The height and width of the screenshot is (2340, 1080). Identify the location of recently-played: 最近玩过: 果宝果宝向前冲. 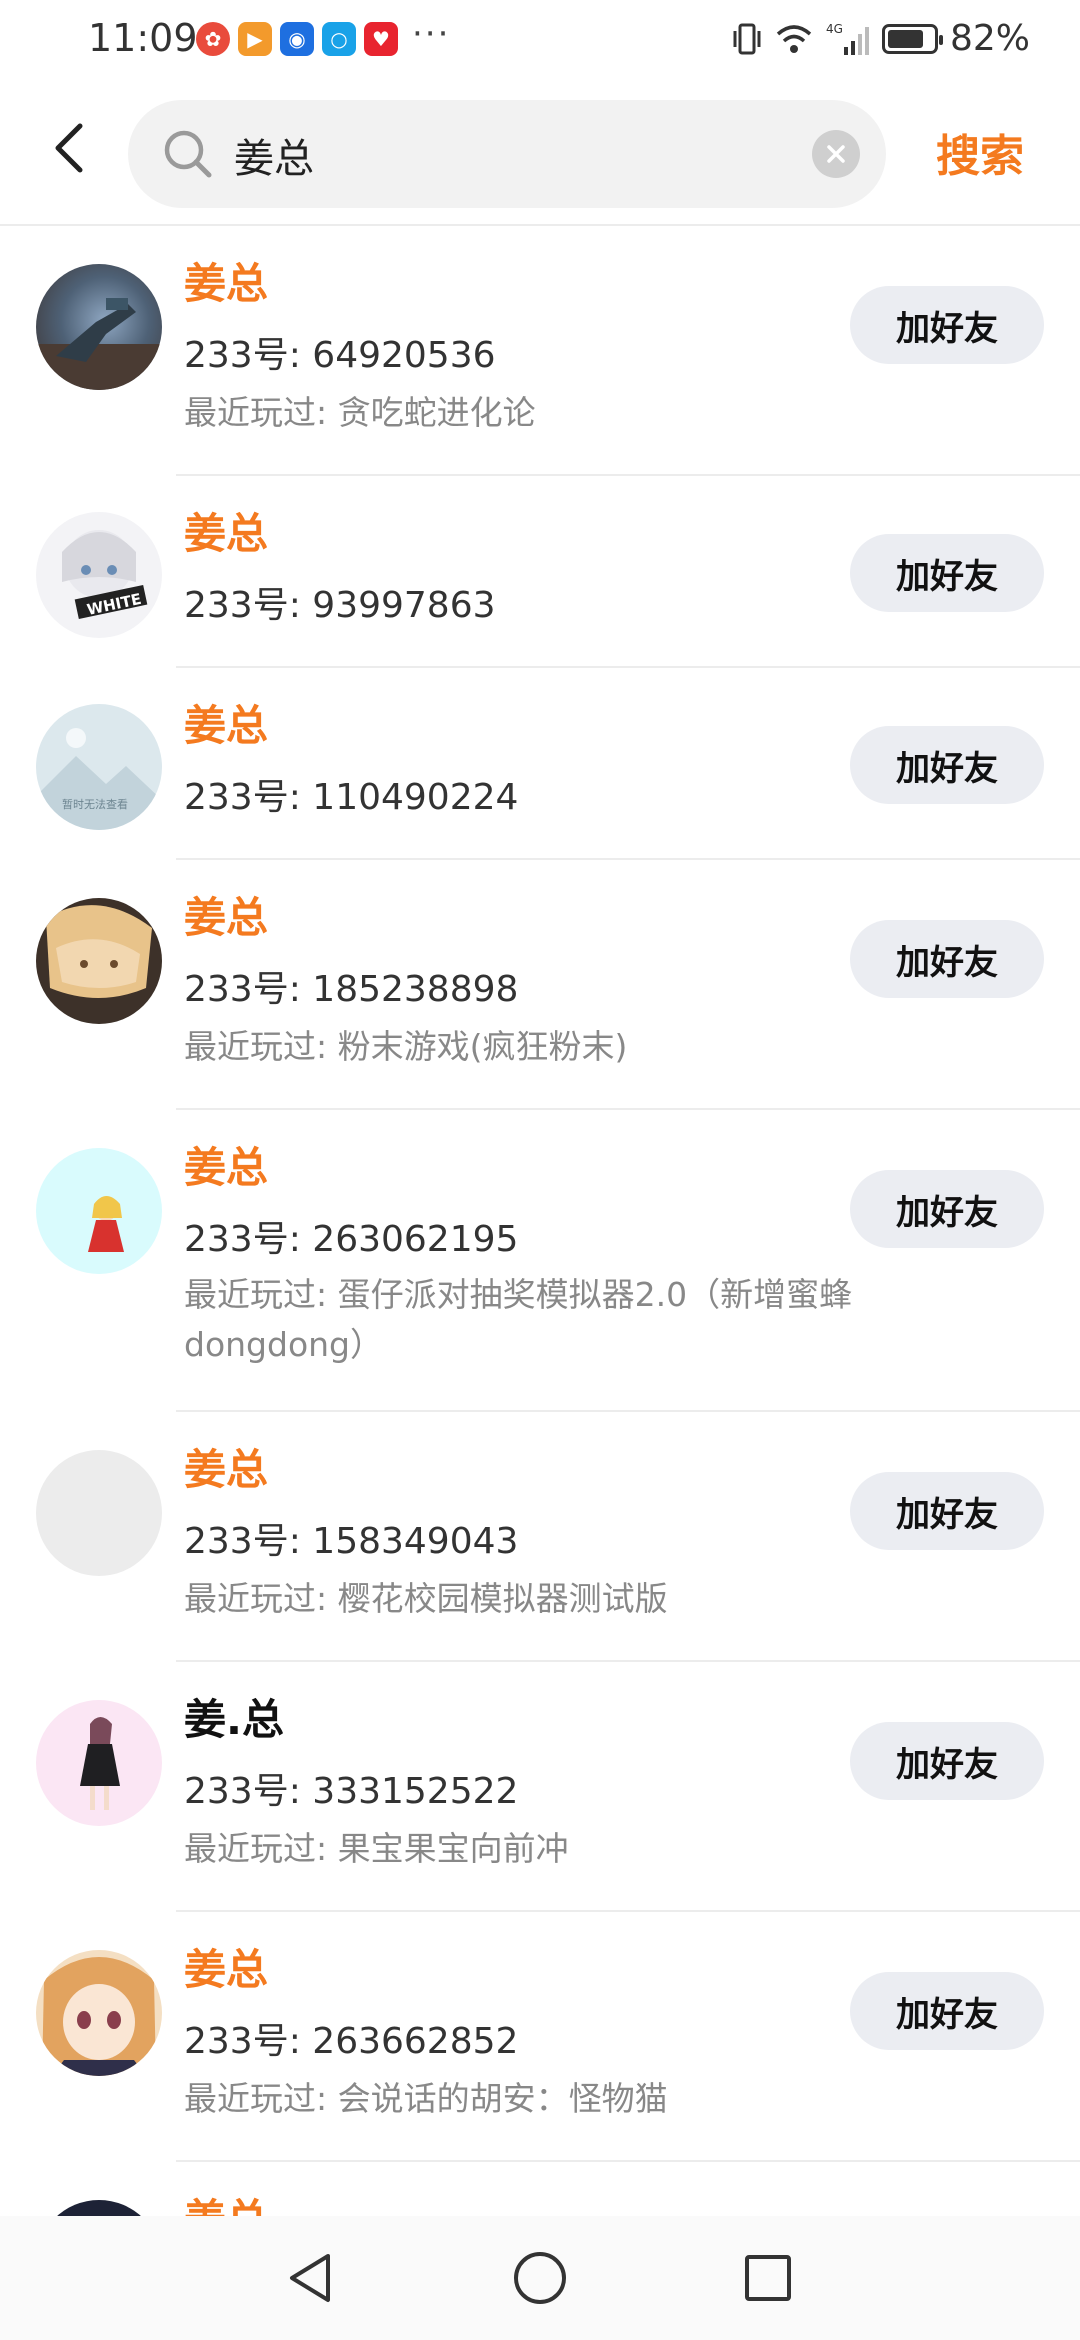
(376, 1848).